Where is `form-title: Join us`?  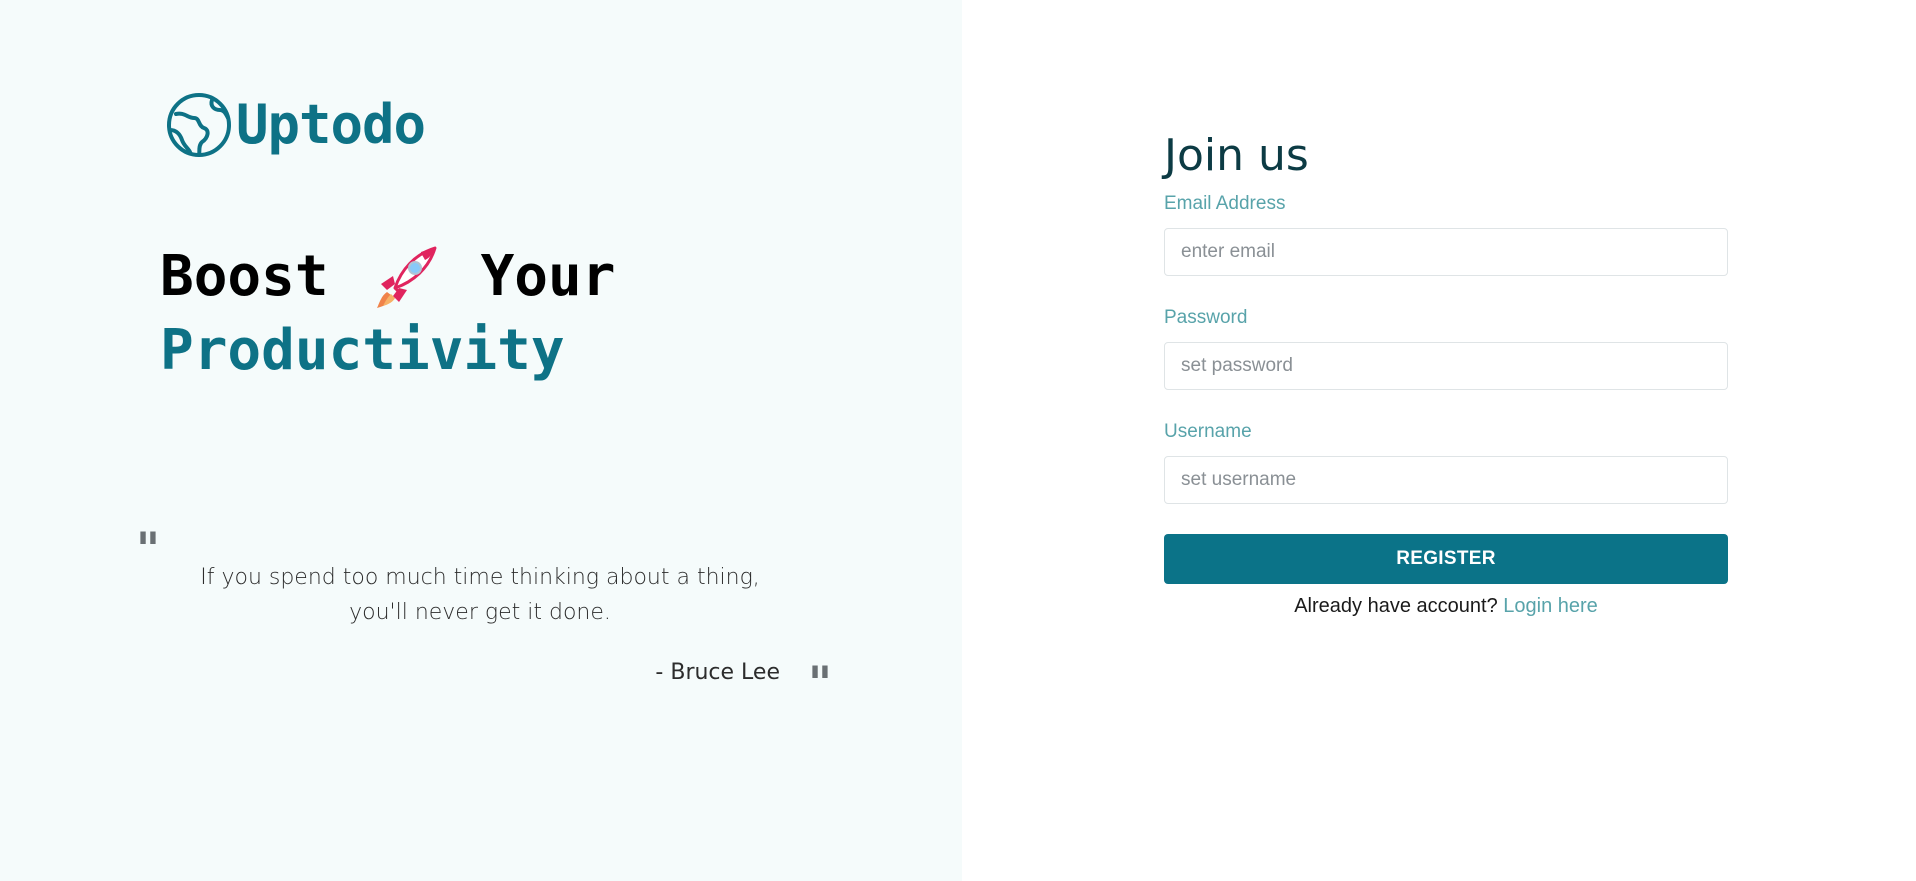
form-title: Join us is located at coordinates (1236, 155).